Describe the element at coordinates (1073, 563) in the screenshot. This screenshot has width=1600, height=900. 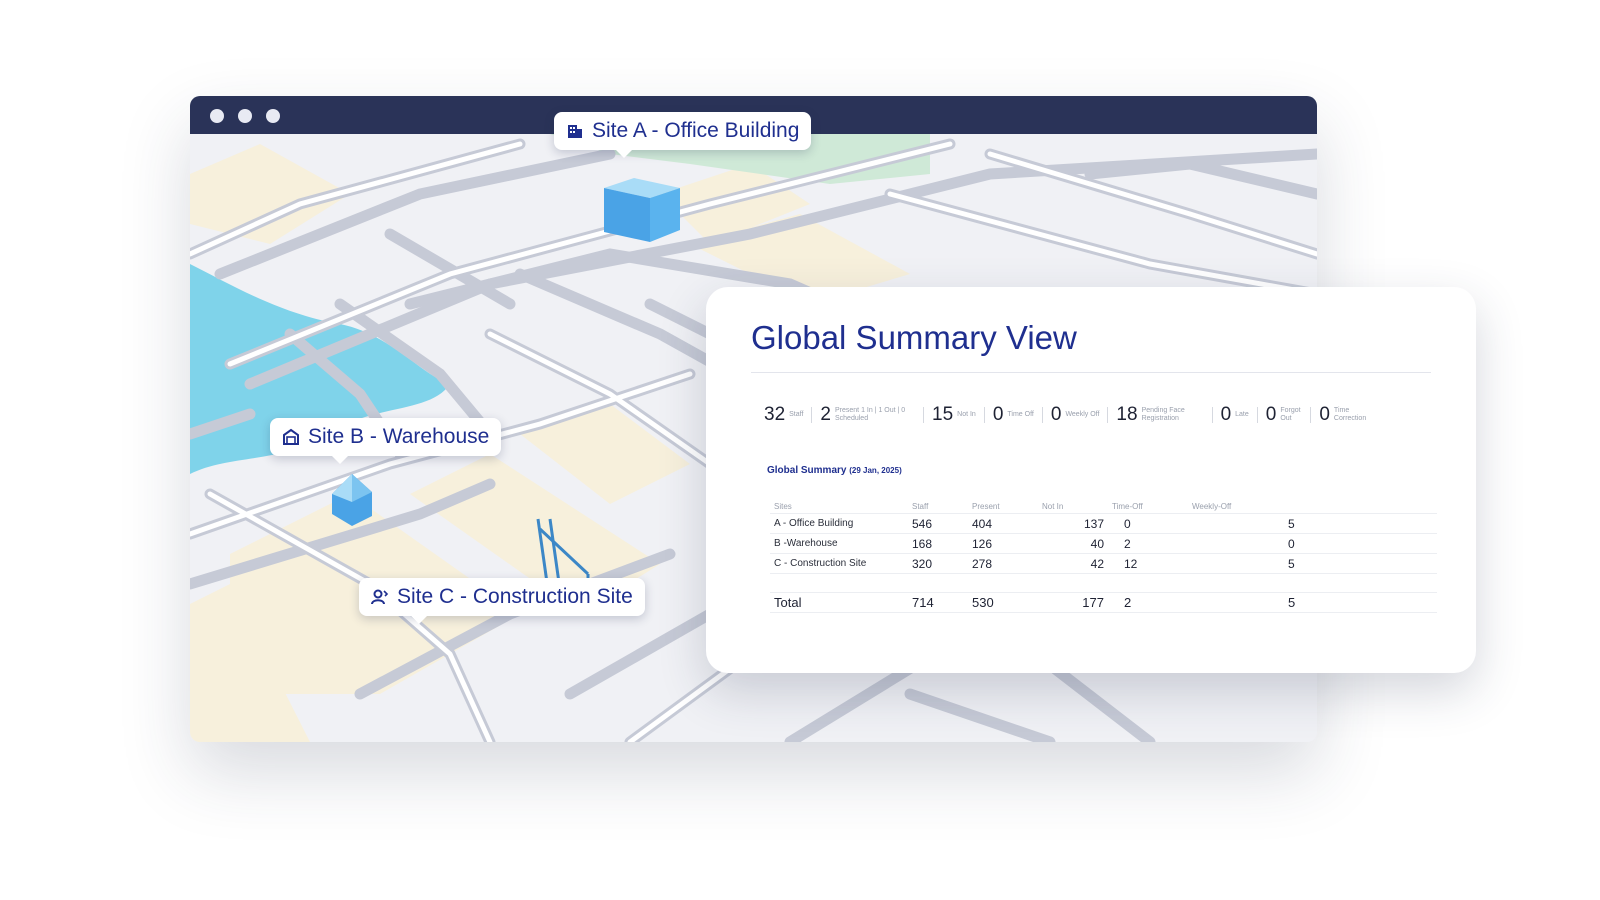
I see `table-cell: 42` at that location.